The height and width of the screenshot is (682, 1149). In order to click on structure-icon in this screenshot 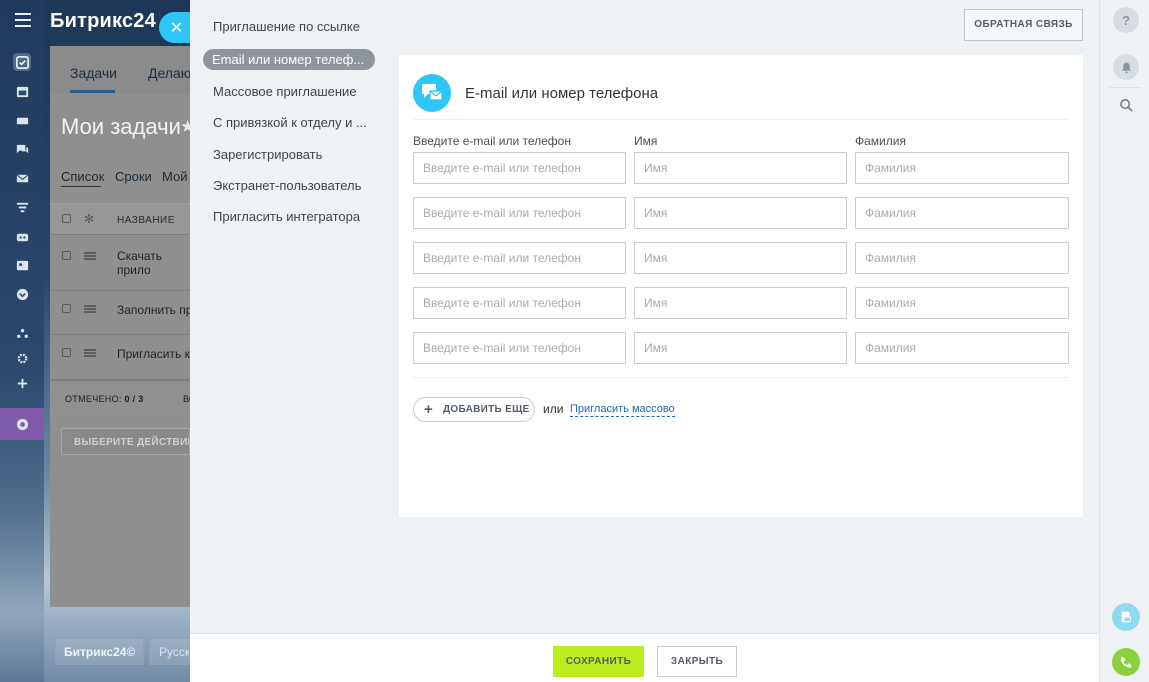, I will do `click(22, 333)`.